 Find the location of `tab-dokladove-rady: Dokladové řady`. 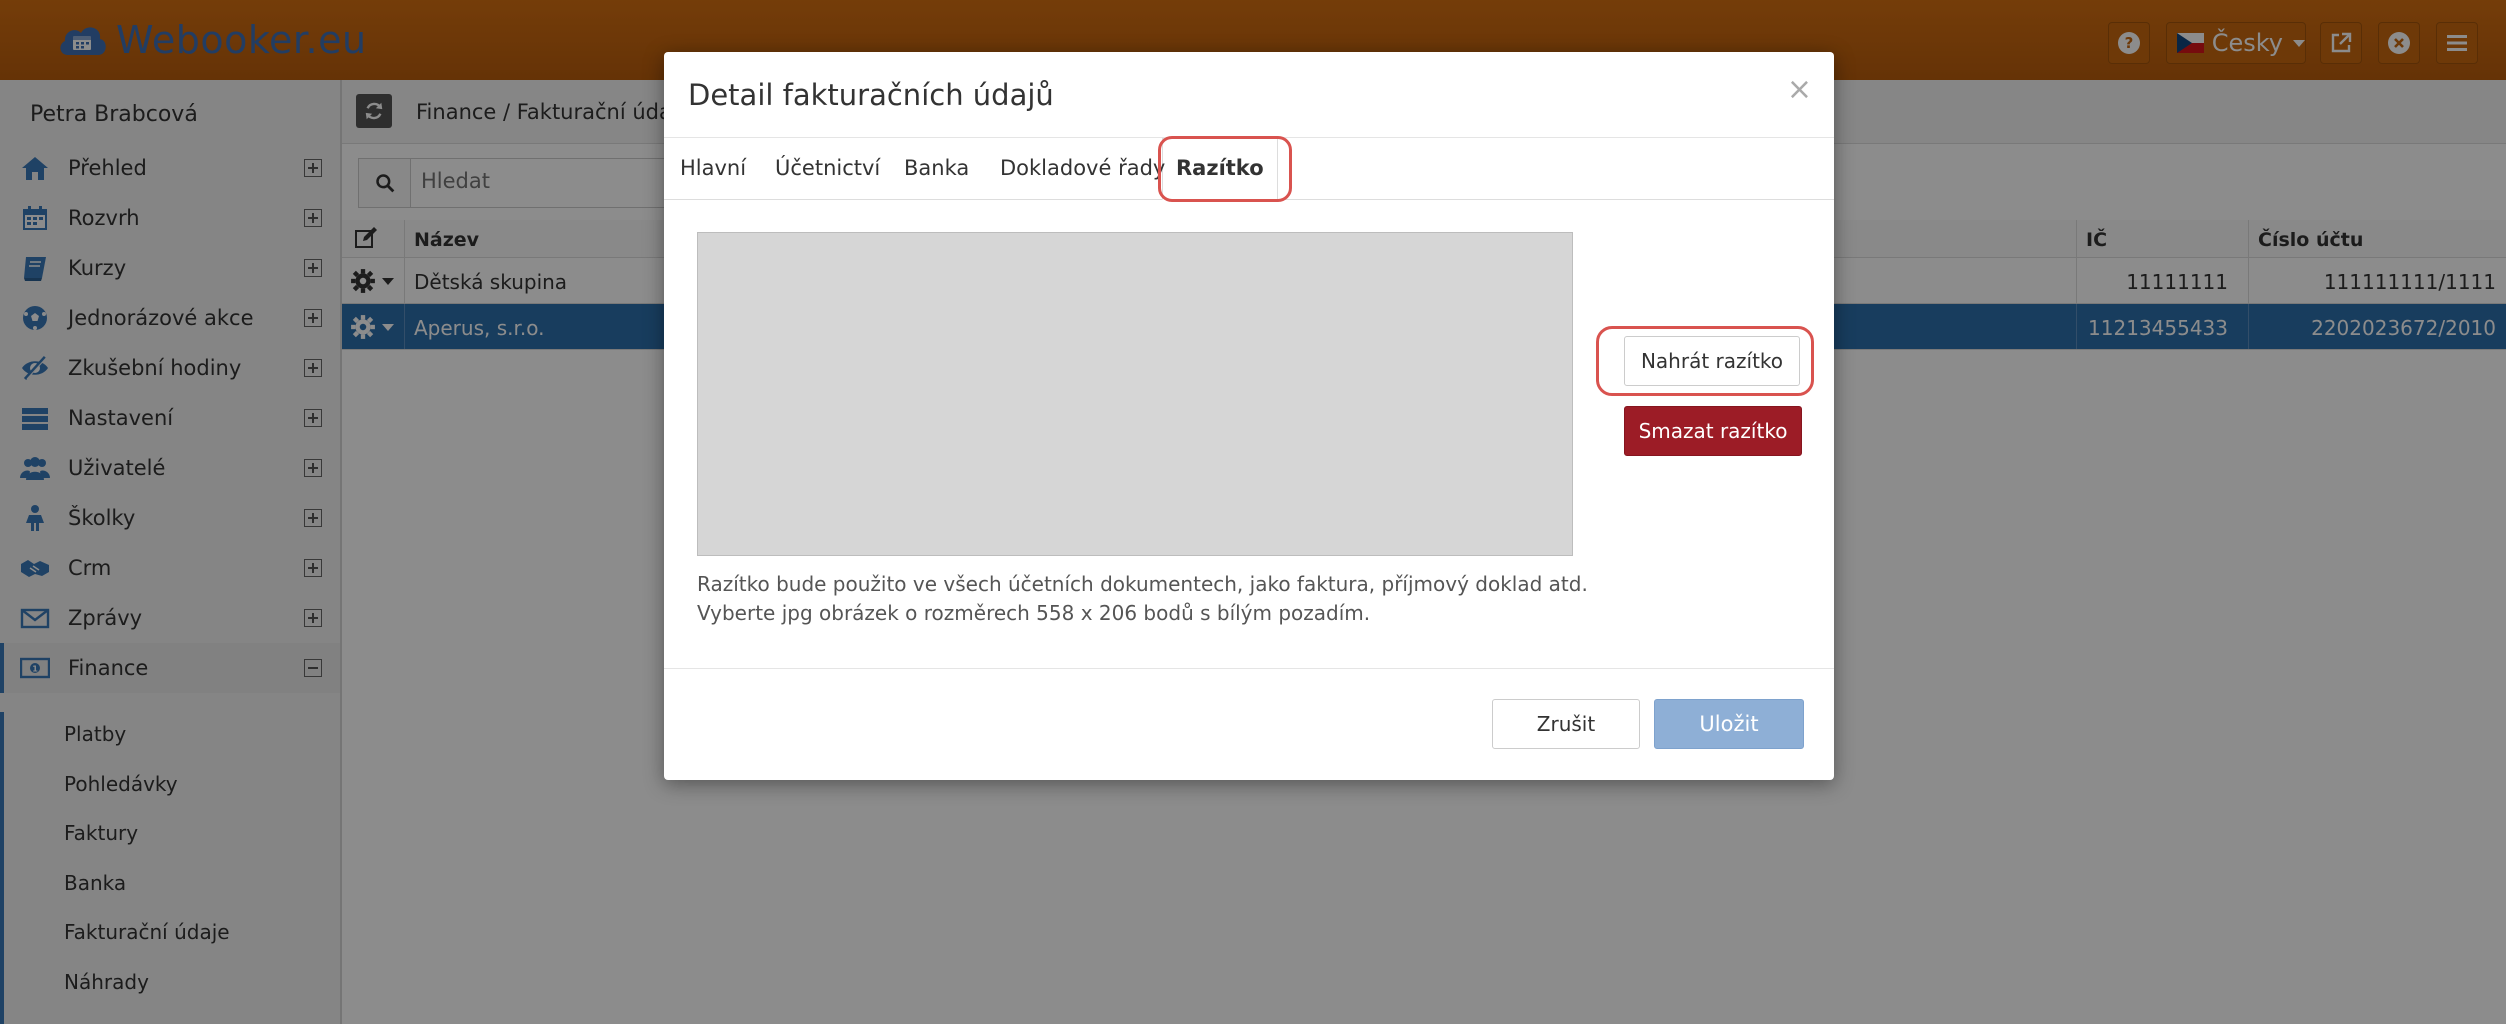

tab-dokladove-rady: Dokladové řady is located at coordinates (1082, 168).